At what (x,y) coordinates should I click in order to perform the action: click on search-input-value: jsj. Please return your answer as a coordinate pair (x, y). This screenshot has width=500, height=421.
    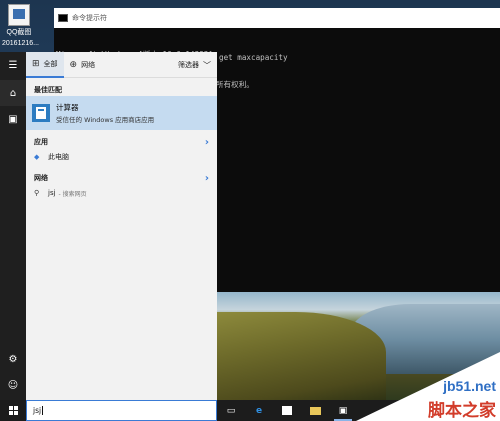
    Looking at the image, I should click on (37, 410).